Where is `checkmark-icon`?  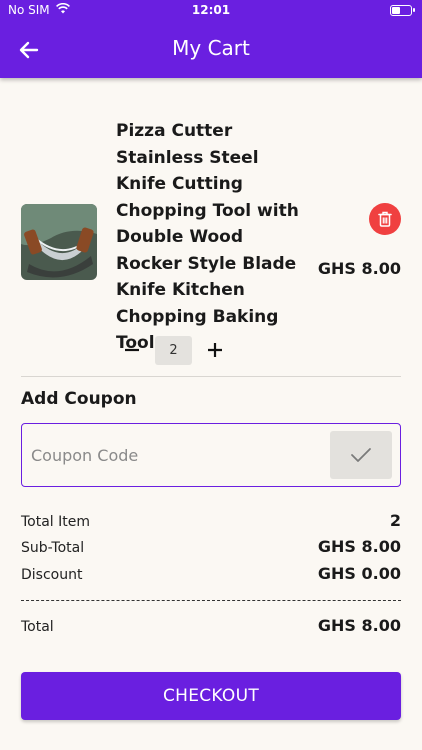 checkmark-icon is located at coordinates (361, 455).